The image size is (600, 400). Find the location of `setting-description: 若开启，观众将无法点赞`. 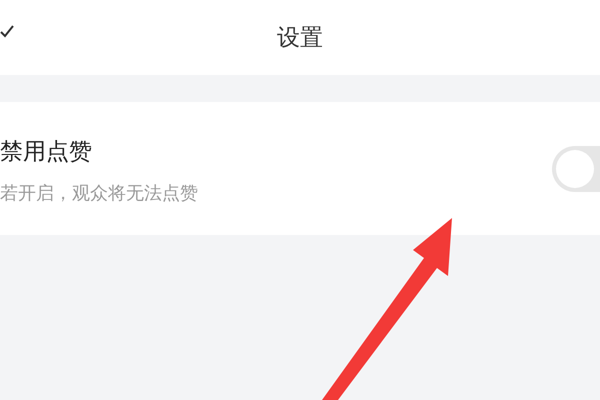

setting-description: 若开启，观众将无法点赞 is located at coordinates (99, 193).